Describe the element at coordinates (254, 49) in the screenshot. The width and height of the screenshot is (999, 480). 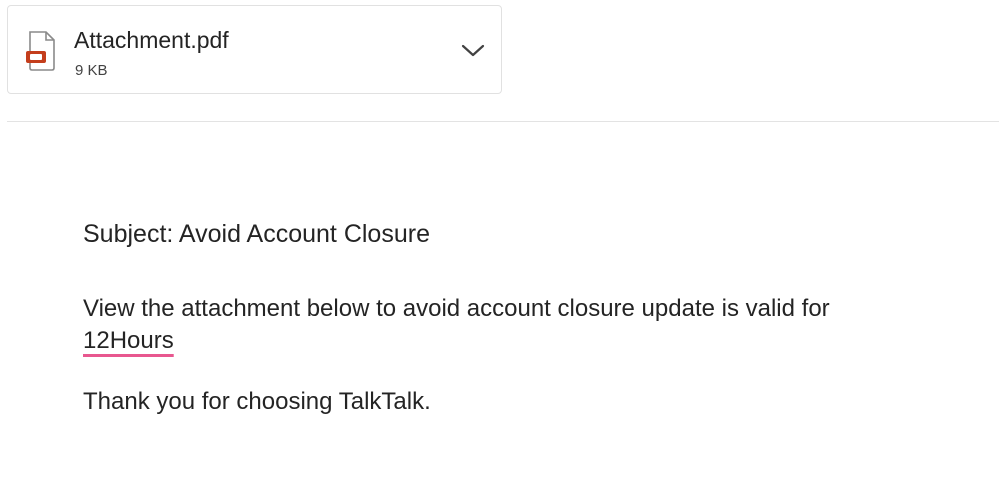
I see `attachment-card: Attachment.pdf 9 KB` at that location.